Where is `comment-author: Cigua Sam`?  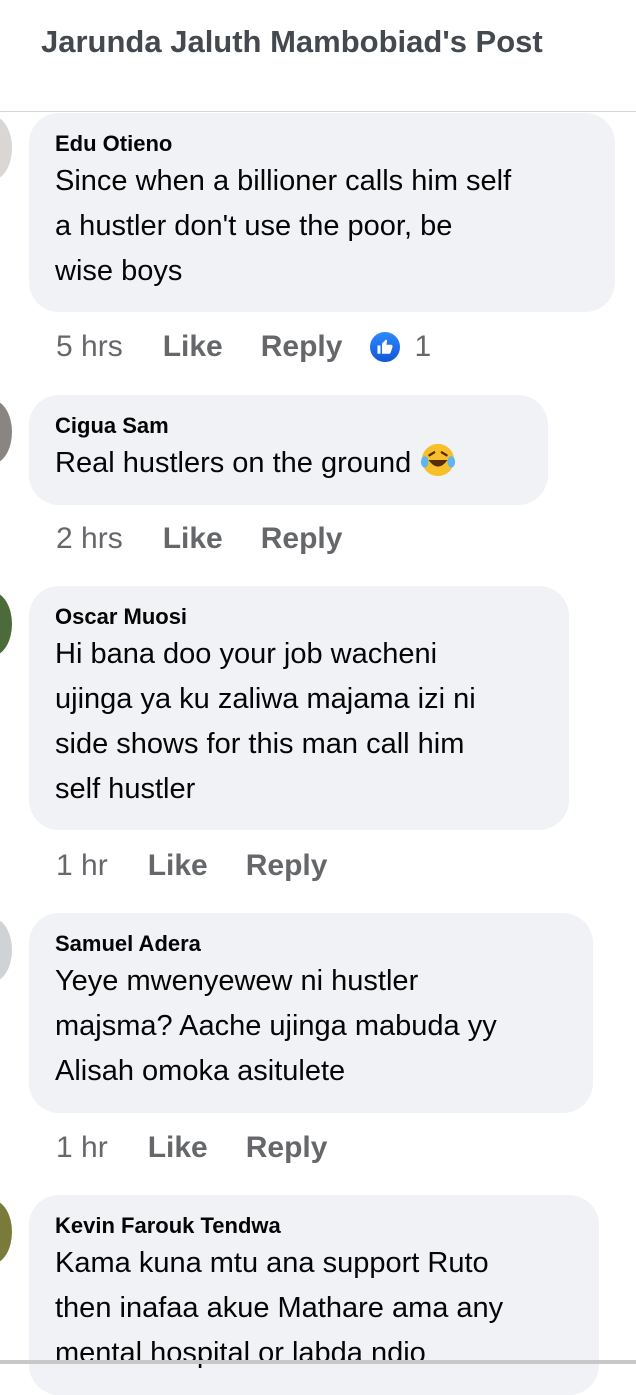
comment-author: Cigua Sam is located at coordinates (288, 426).